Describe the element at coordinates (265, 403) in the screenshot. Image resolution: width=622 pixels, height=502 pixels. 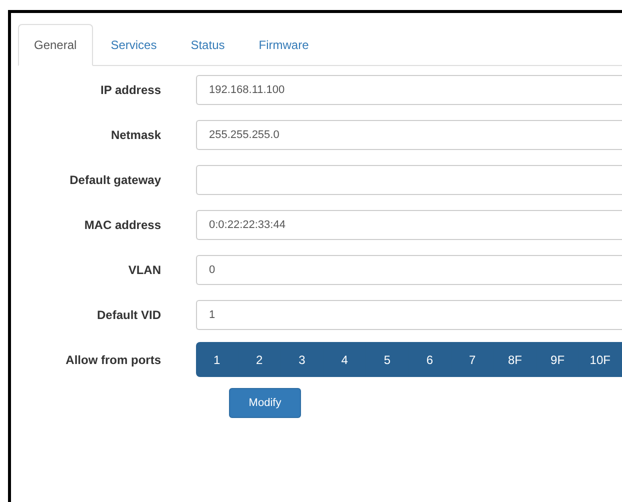
I see `modify-button: Modify` at that location.